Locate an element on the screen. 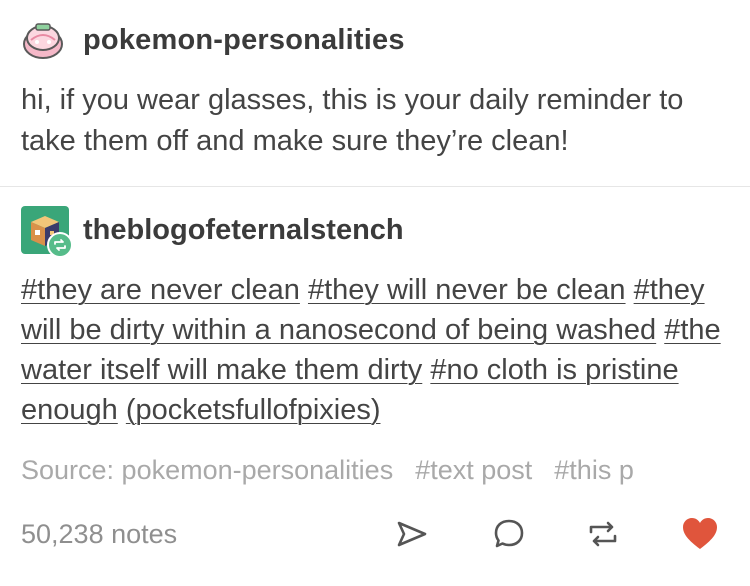 The width and height of the screenshot is (750, 586). share-button is located at coordinates (412, 534).